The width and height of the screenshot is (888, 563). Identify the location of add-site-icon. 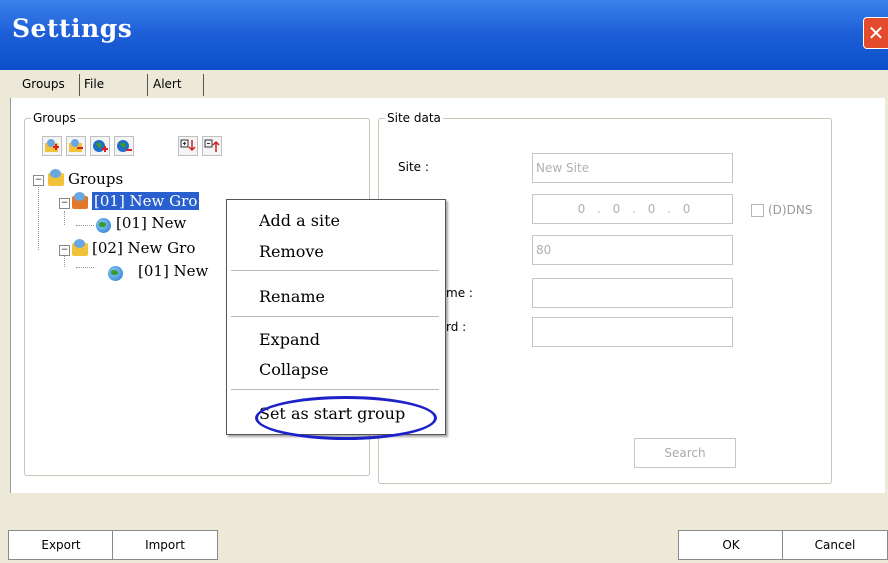
(100, 146).